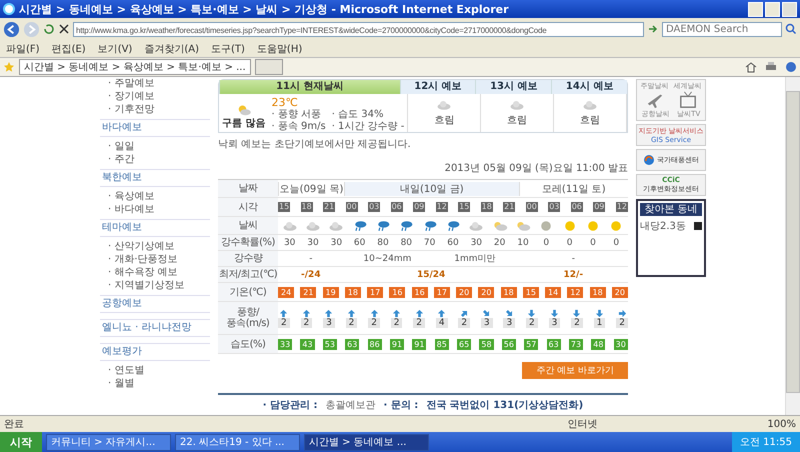  Describe the element at coordinates (429, 243) in the screenshot. I see `table-cell-text: 70` at that location.